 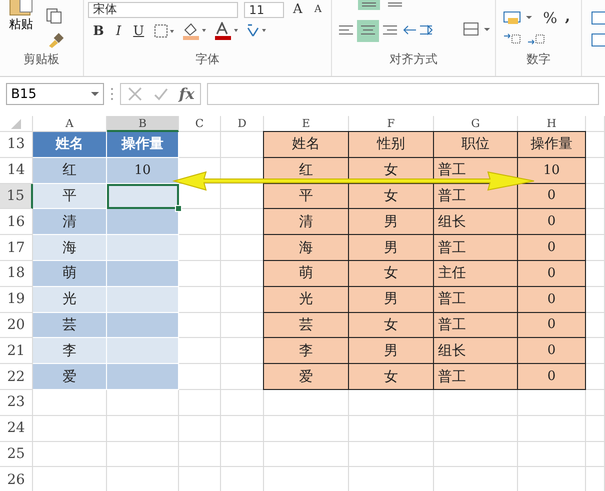 What do you see at coordinates (16, 248) in the screenshot?
I see `row-header: 17` at bounding box center [16, 248].